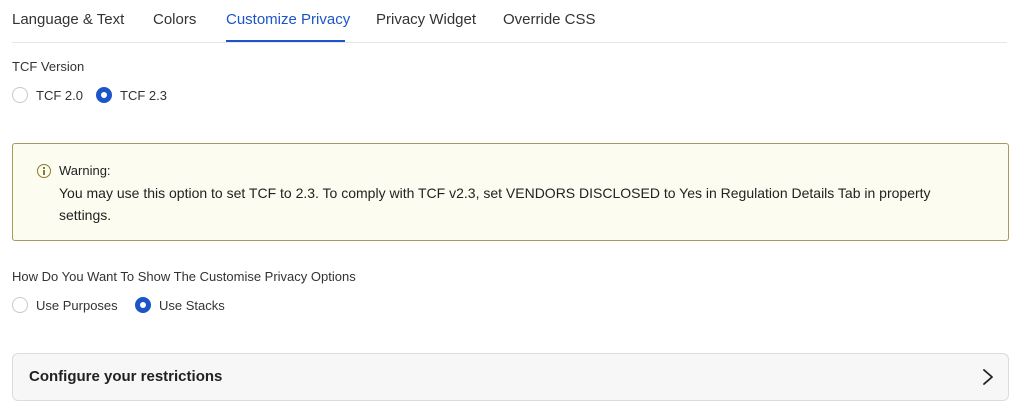 Image resolution: width=1025 pixels, height=415 pixels. Describe the element at coordinates (44, 171) in the screenshot. I see `info-icon` at that location.